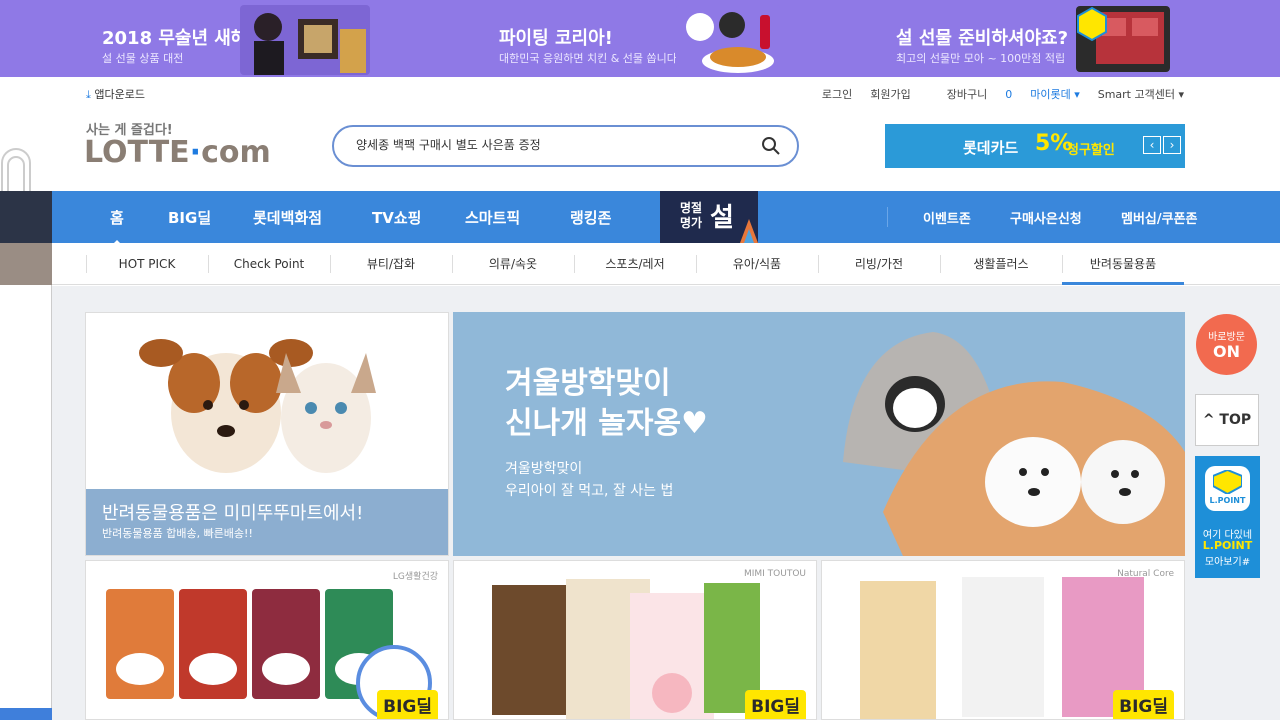 This screenshot has height=720, width=1280. Describe the element at coordinates (588, 58) in the screenshot. I see `promo-sub: 대한민국 응원하면 치킨 & 선물 쏩니다` at that location.